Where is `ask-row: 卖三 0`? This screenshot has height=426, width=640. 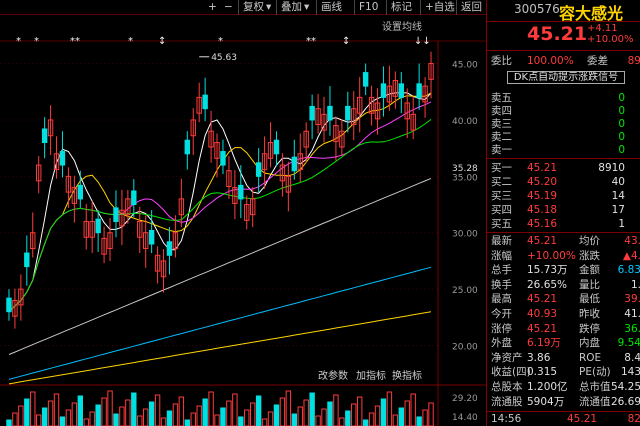 ask-row: 卖三 0 is located at coordinates (563, 124).